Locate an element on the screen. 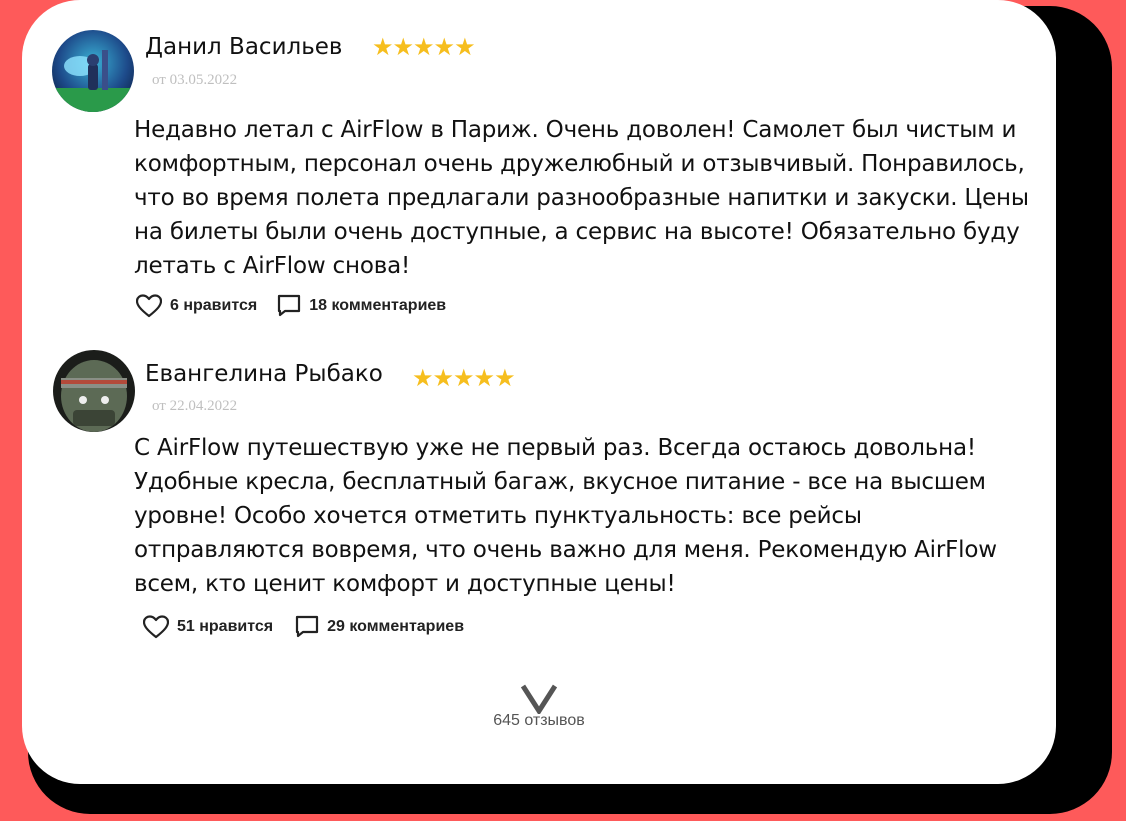 This screenshot has width=1126, height=821. review-date: от 03.05.2022 is located at coordinates (195, 80).